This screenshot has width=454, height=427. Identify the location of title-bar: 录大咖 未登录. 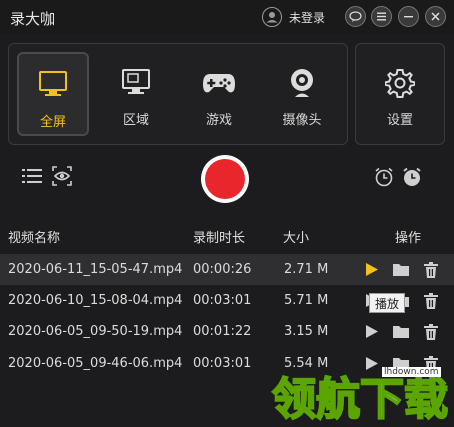
(227, 17).